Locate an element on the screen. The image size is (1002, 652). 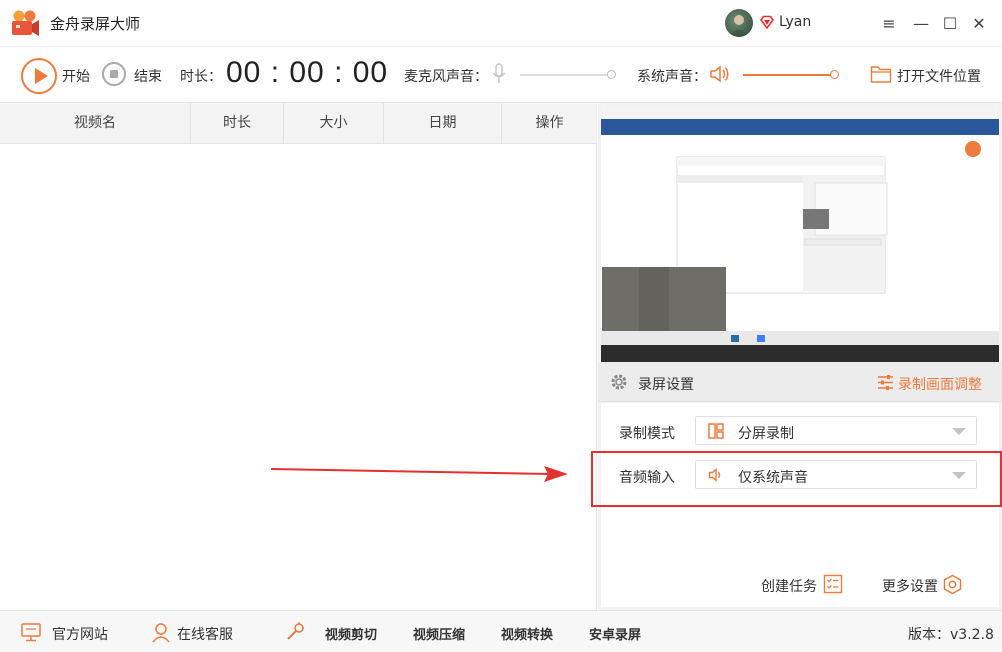
user-support-icon is located at coordinates (161, 633).